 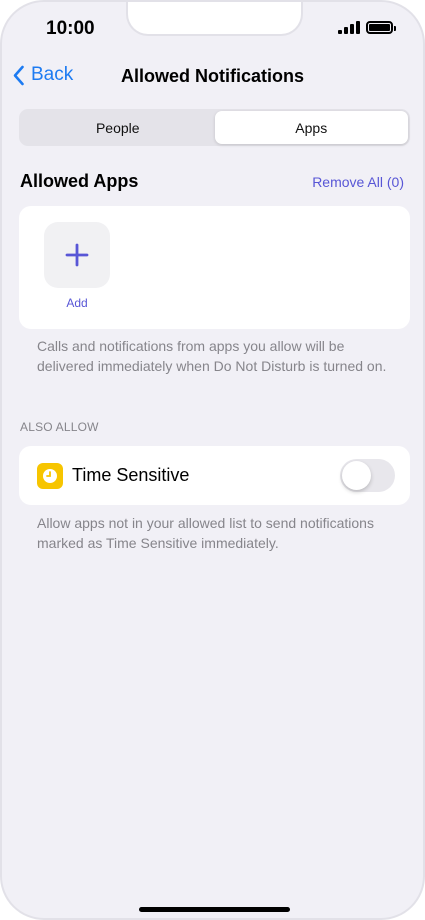 I want to click on status-icons, so click(x=367, y=27).